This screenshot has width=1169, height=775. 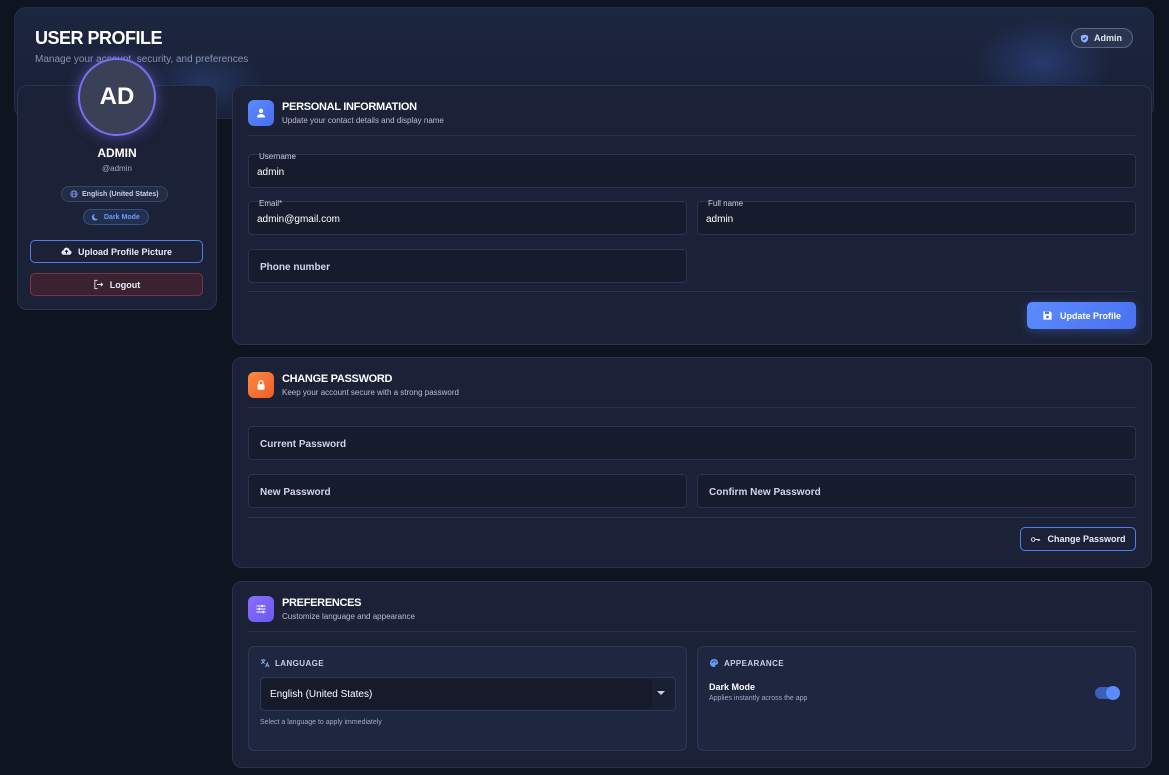 I want to click on username-field: Username admin, so click(x=692, y=170).